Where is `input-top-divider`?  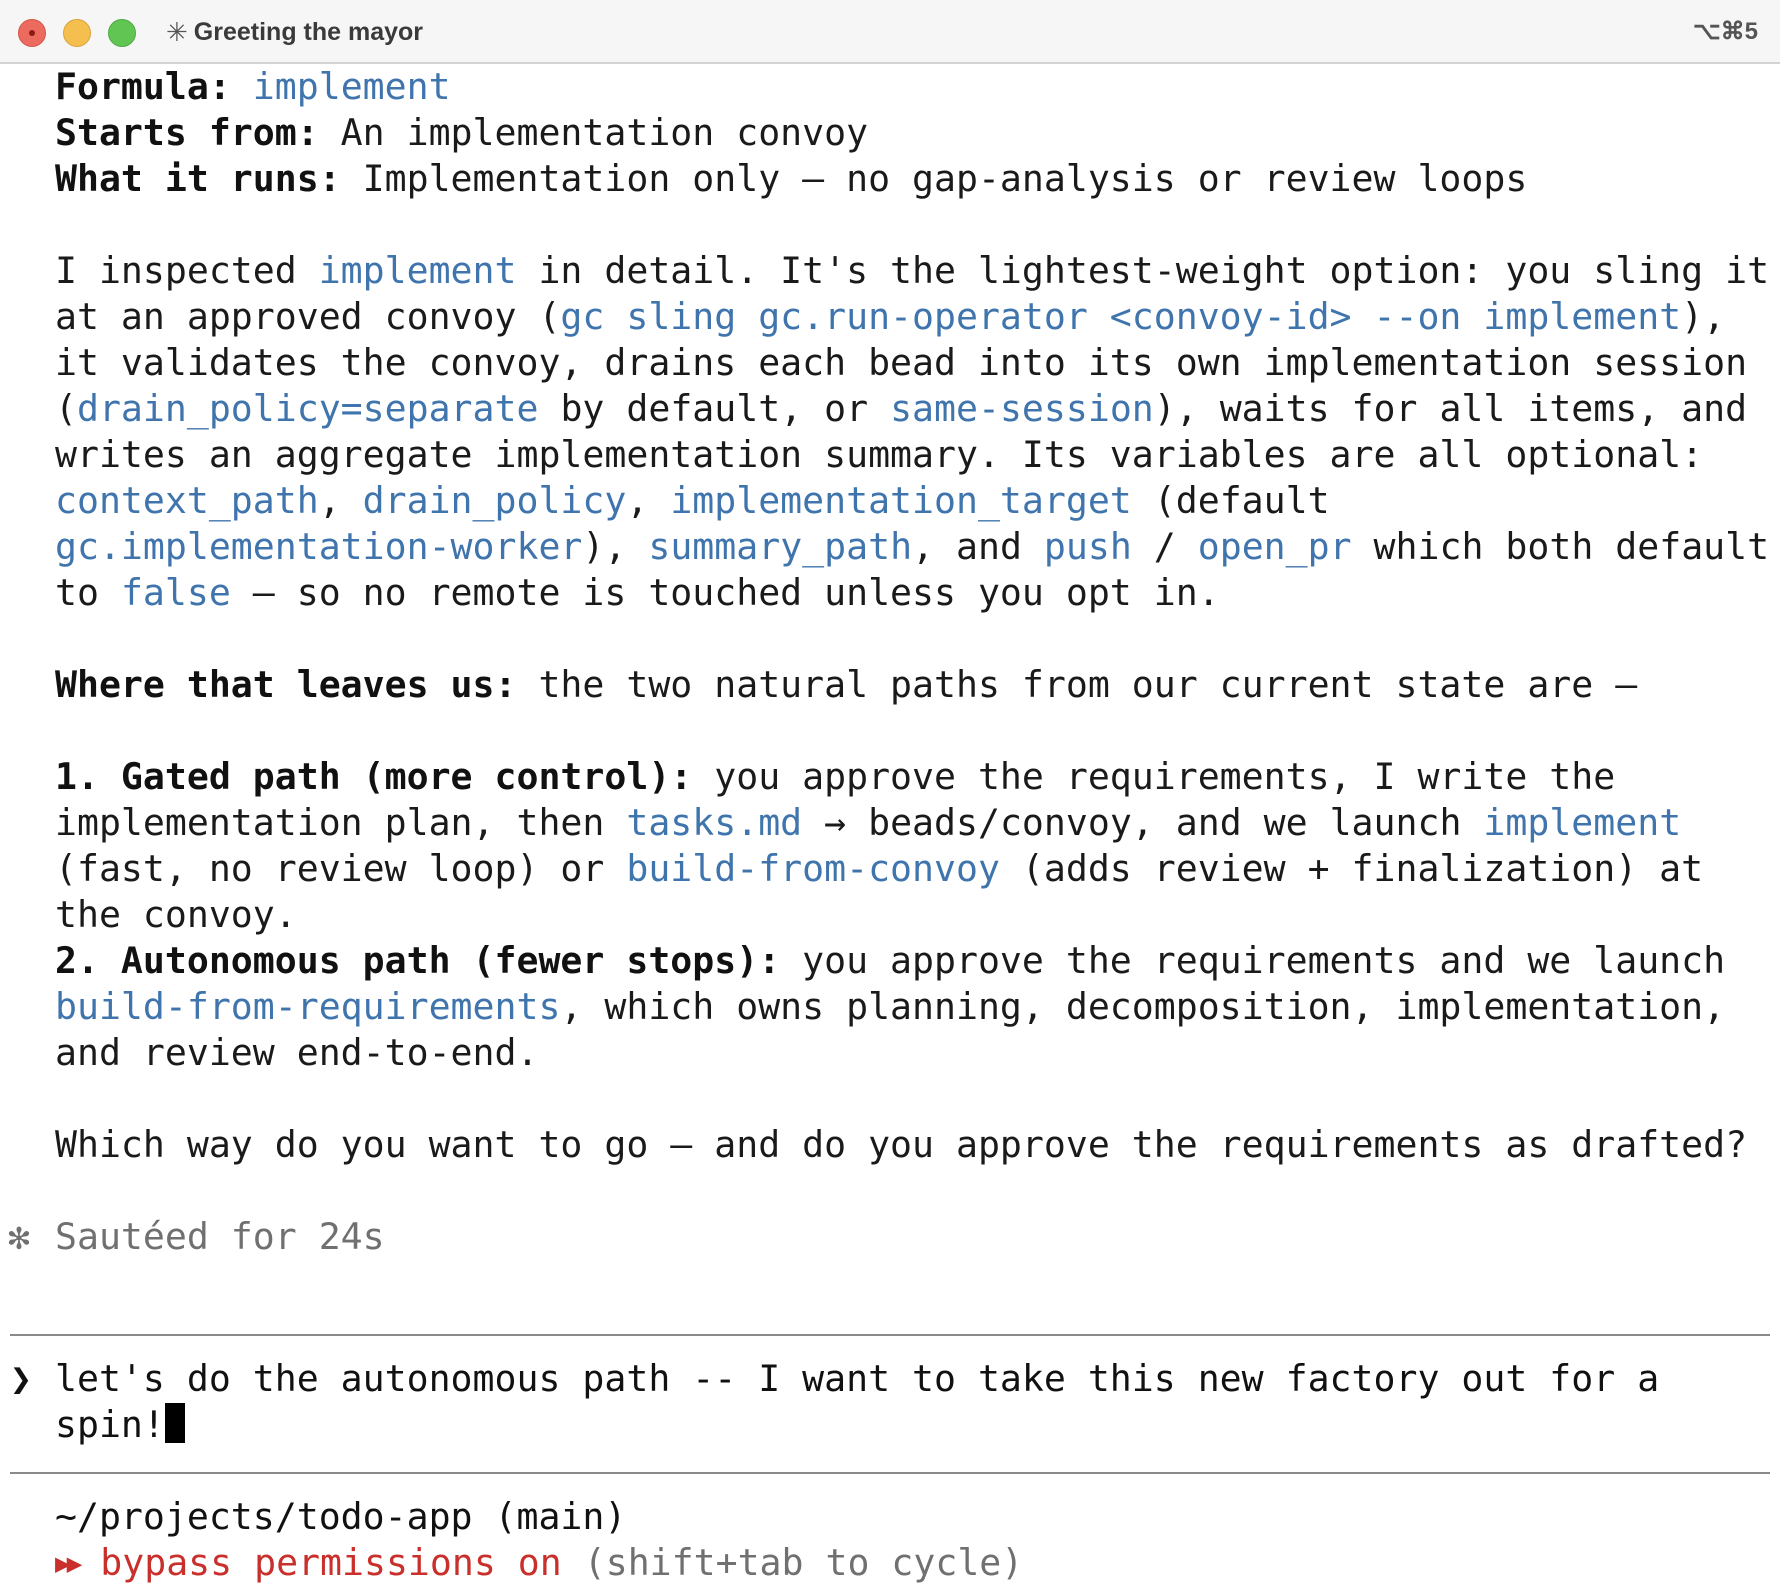 input-top-divider is located at coordinates (890, 1335).